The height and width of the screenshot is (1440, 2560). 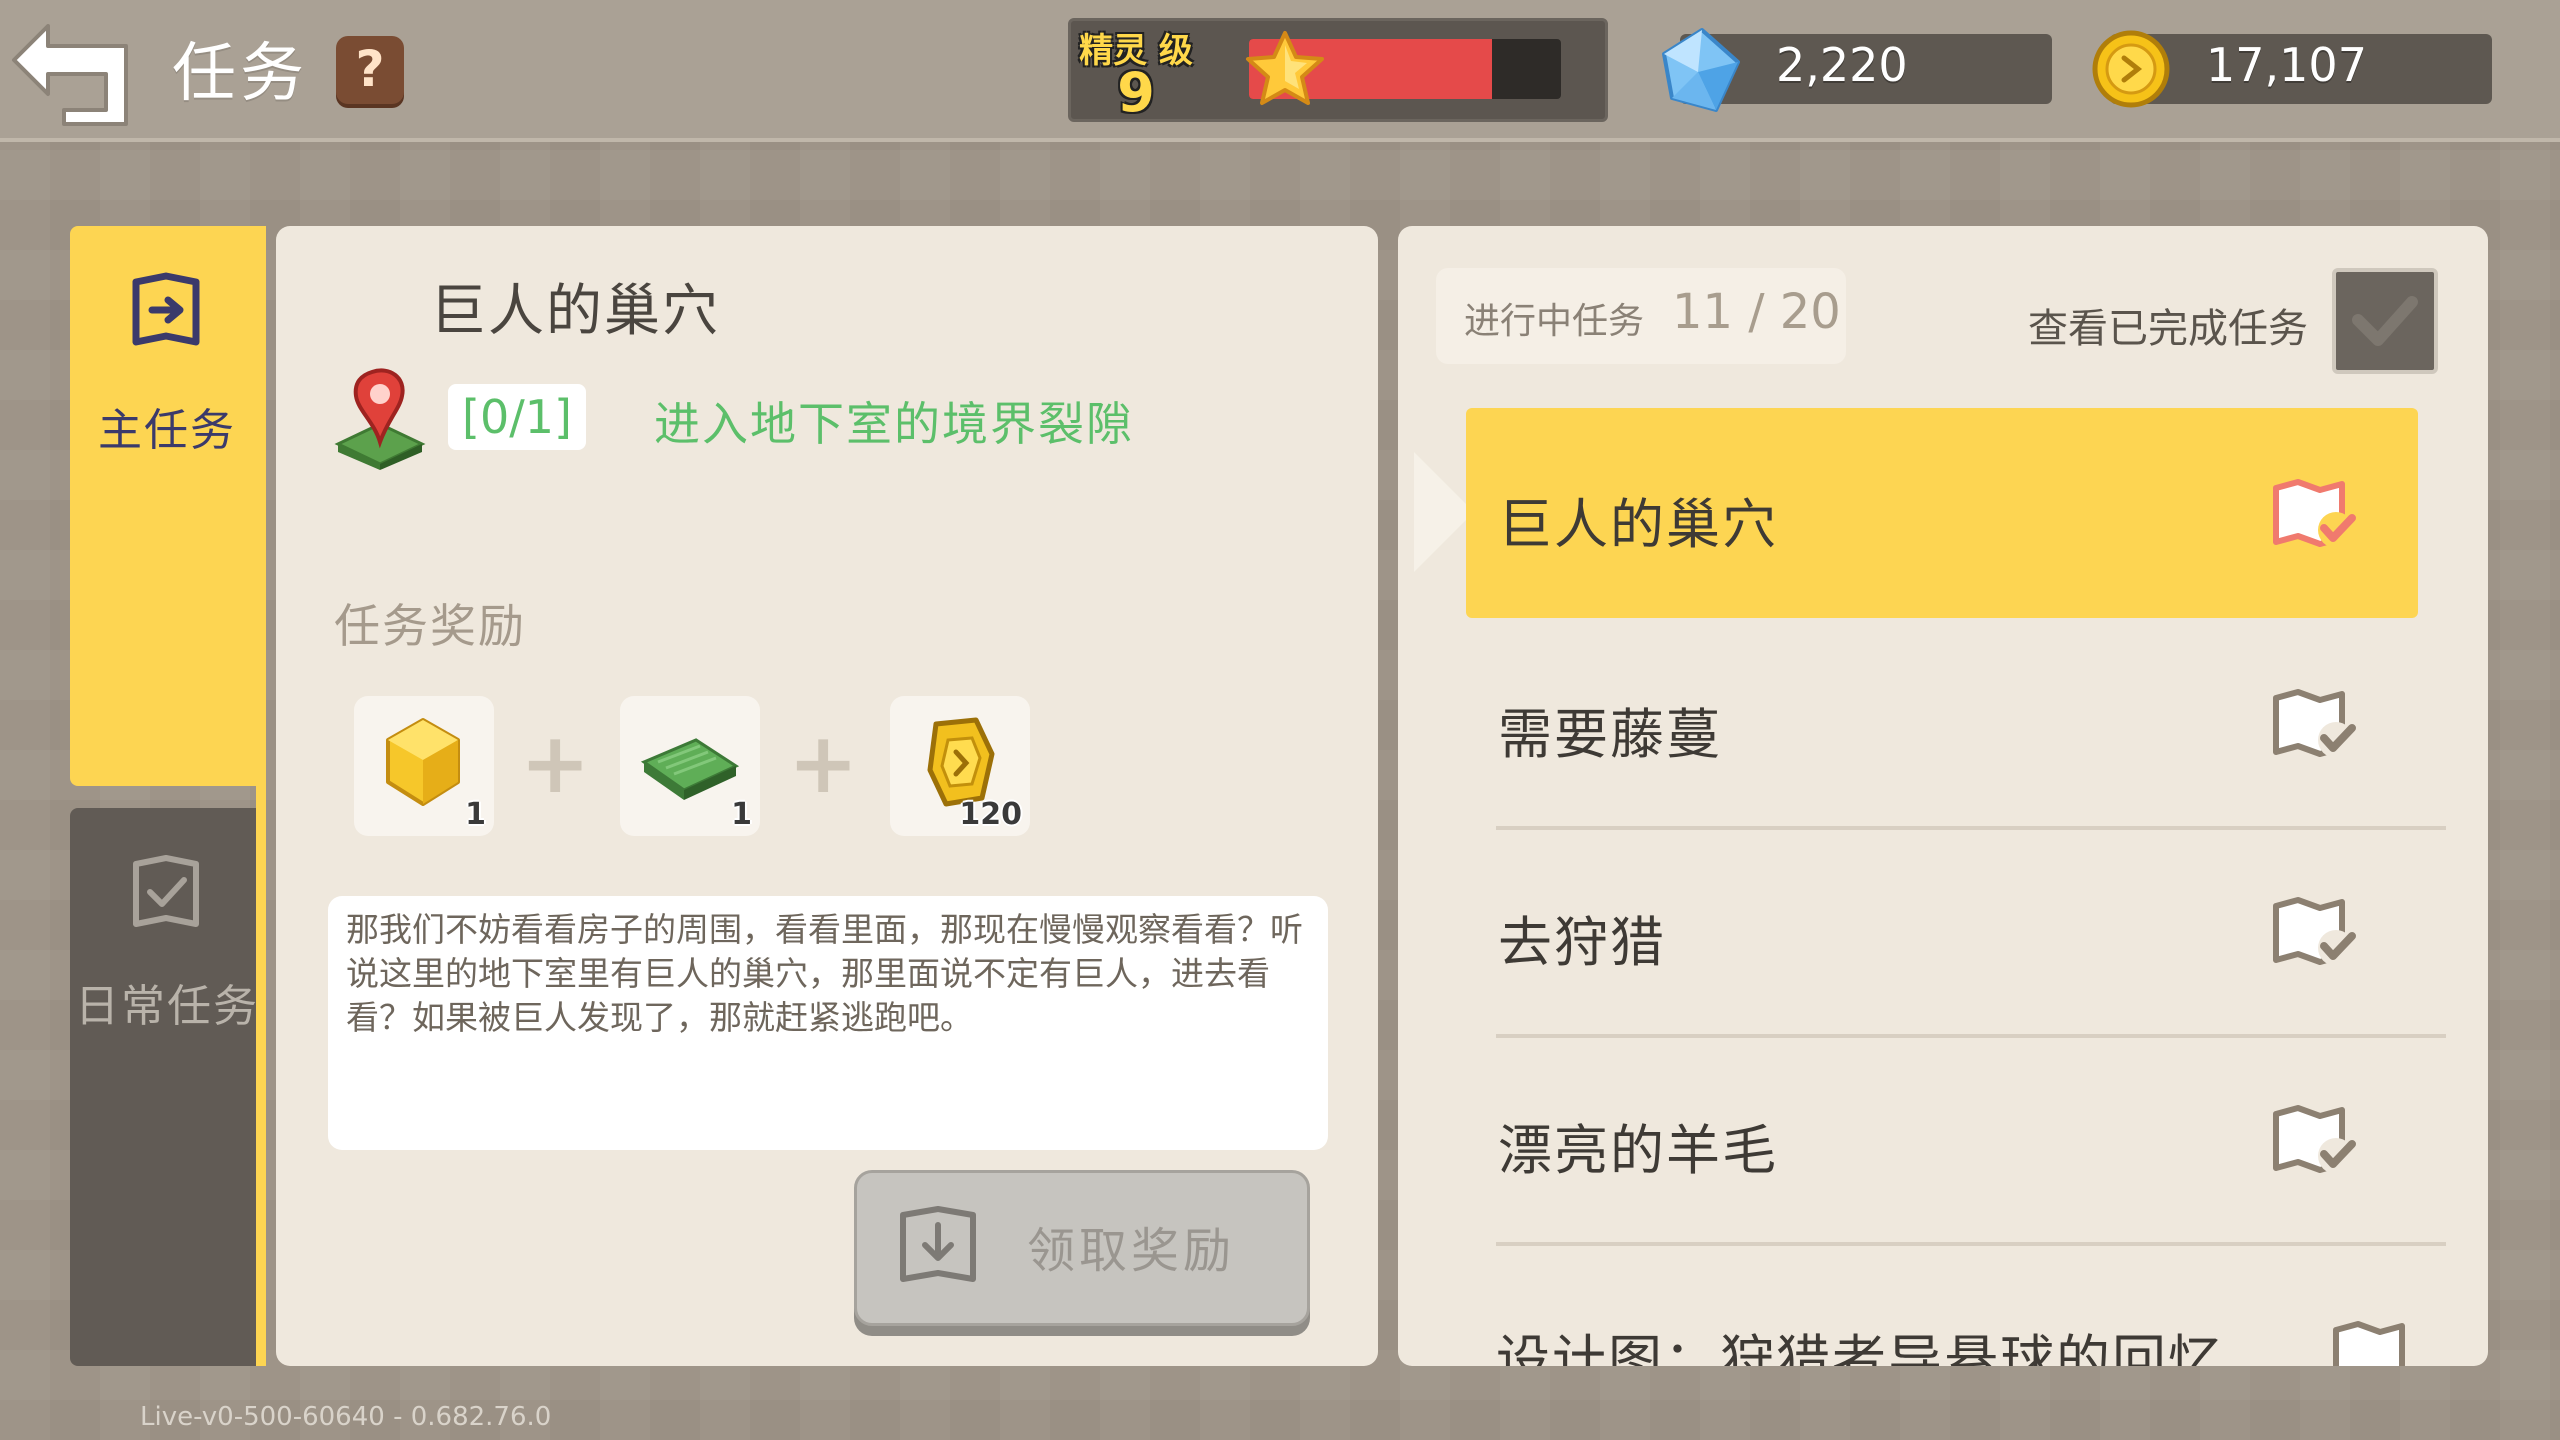 I want to click on in-progress-label: 进行中任务, so click(x=1554, y=321).